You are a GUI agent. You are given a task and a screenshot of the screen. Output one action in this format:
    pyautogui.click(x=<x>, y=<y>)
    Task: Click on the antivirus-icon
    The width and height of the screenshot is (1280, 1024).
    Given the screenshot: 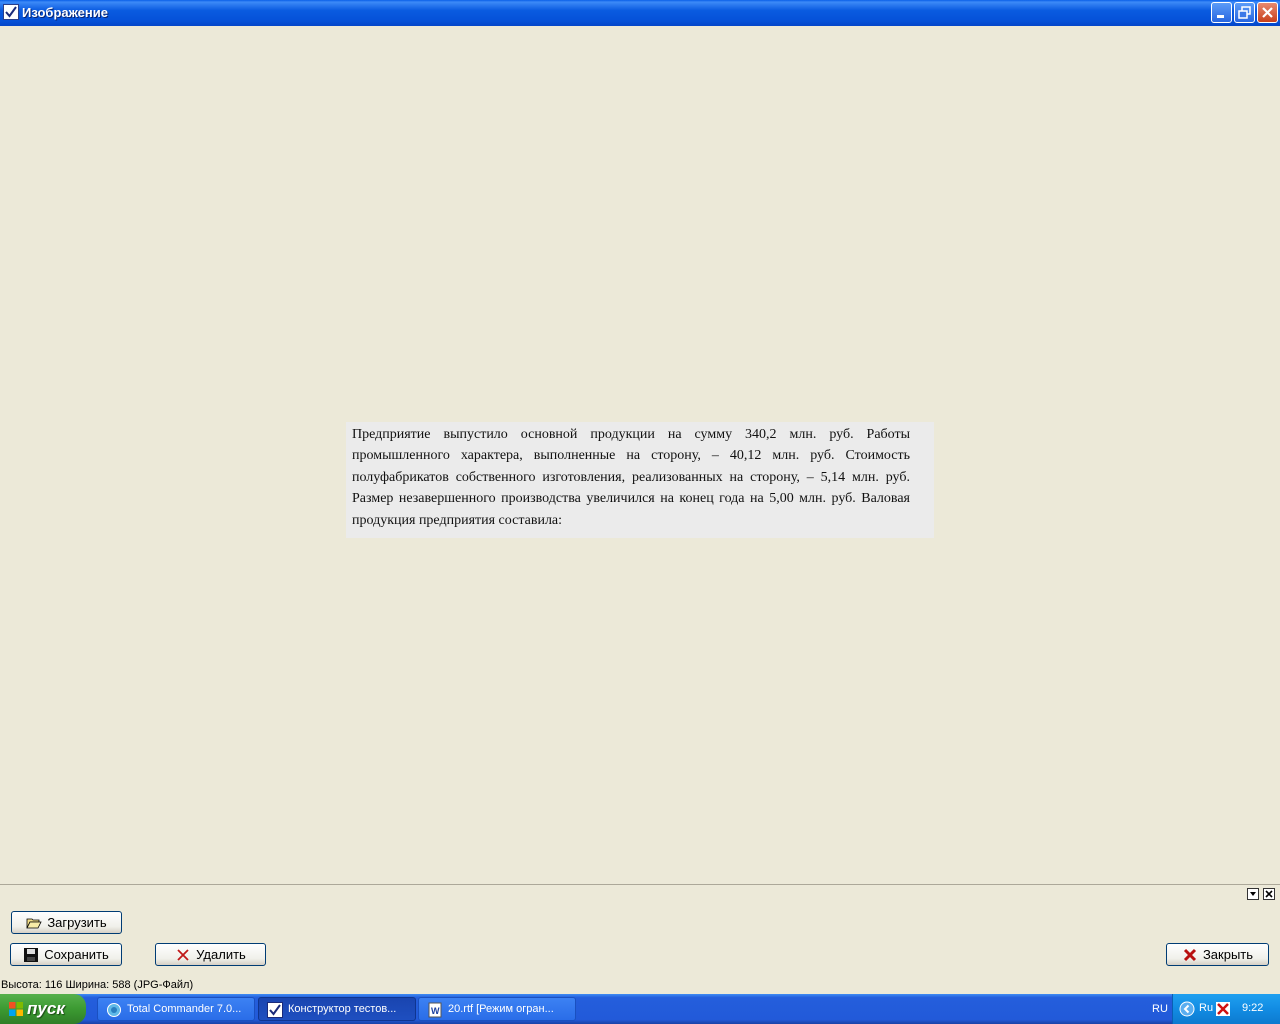 What is the action you would take?
    pyautogui.click(x=1223, y=1009)
    